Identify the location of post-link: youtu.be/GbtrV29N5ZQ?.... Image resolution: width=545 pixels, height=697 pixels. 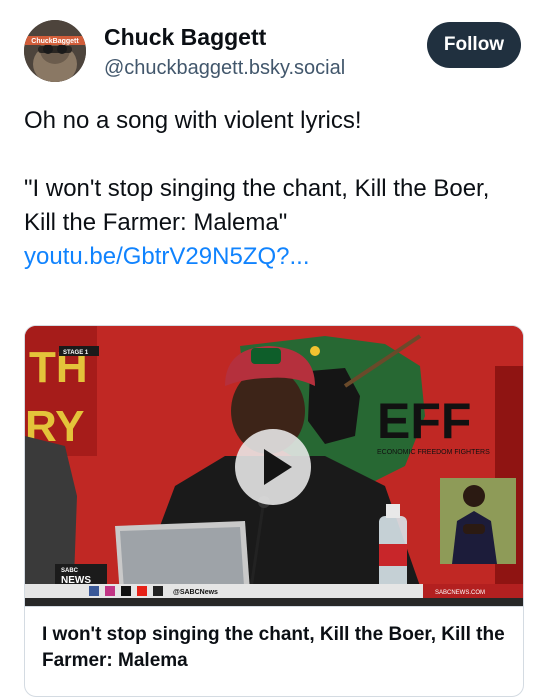
(166, 256).